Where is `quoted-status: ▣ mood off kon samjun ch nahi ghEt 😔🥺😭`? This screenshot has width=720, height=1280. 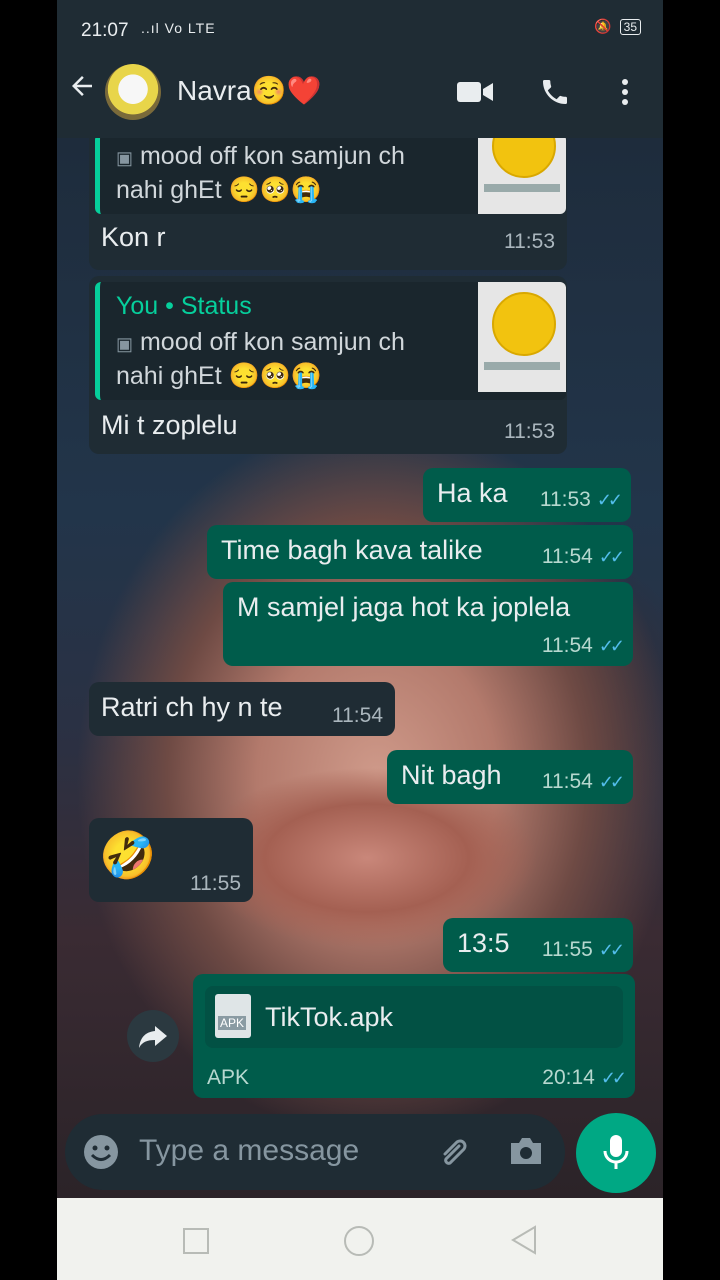
quoted-status: ▣ mood off kon samjun ch nahi ghEt 😔🥺😭 is located at coordinates (330, 176).